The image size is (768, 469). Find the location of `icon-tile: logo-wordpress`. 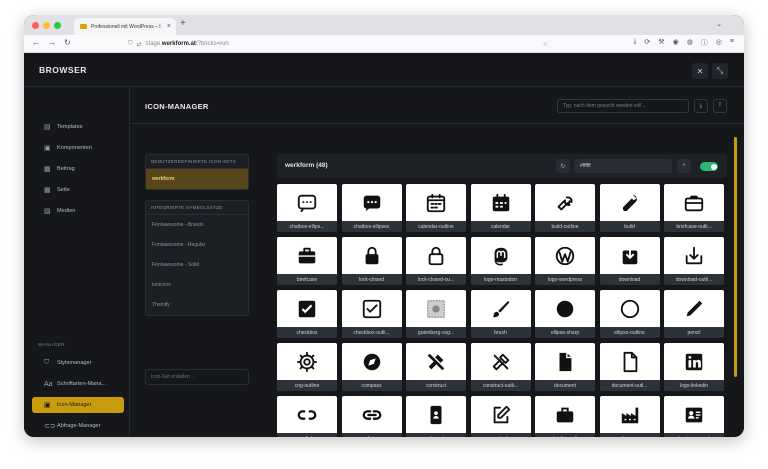

icon-tile: logo-wordpress is located at coordinates (565, 261).